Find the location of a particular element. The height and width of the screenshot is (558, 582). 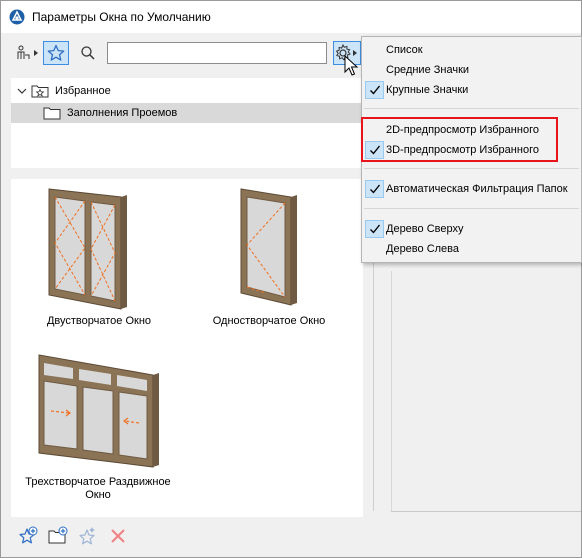

search-button is located at coordinates (88, 53).